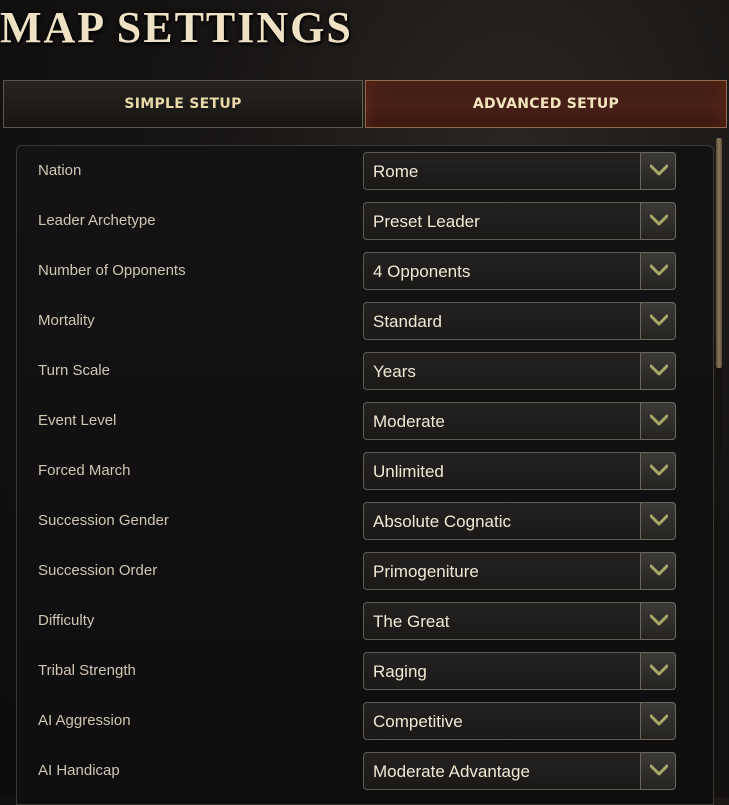 This screenshot has height=805, width=729. Describe the element at coordinates (98, 570) in the screenshot. I see `setting-label: Succession Order` at that location.